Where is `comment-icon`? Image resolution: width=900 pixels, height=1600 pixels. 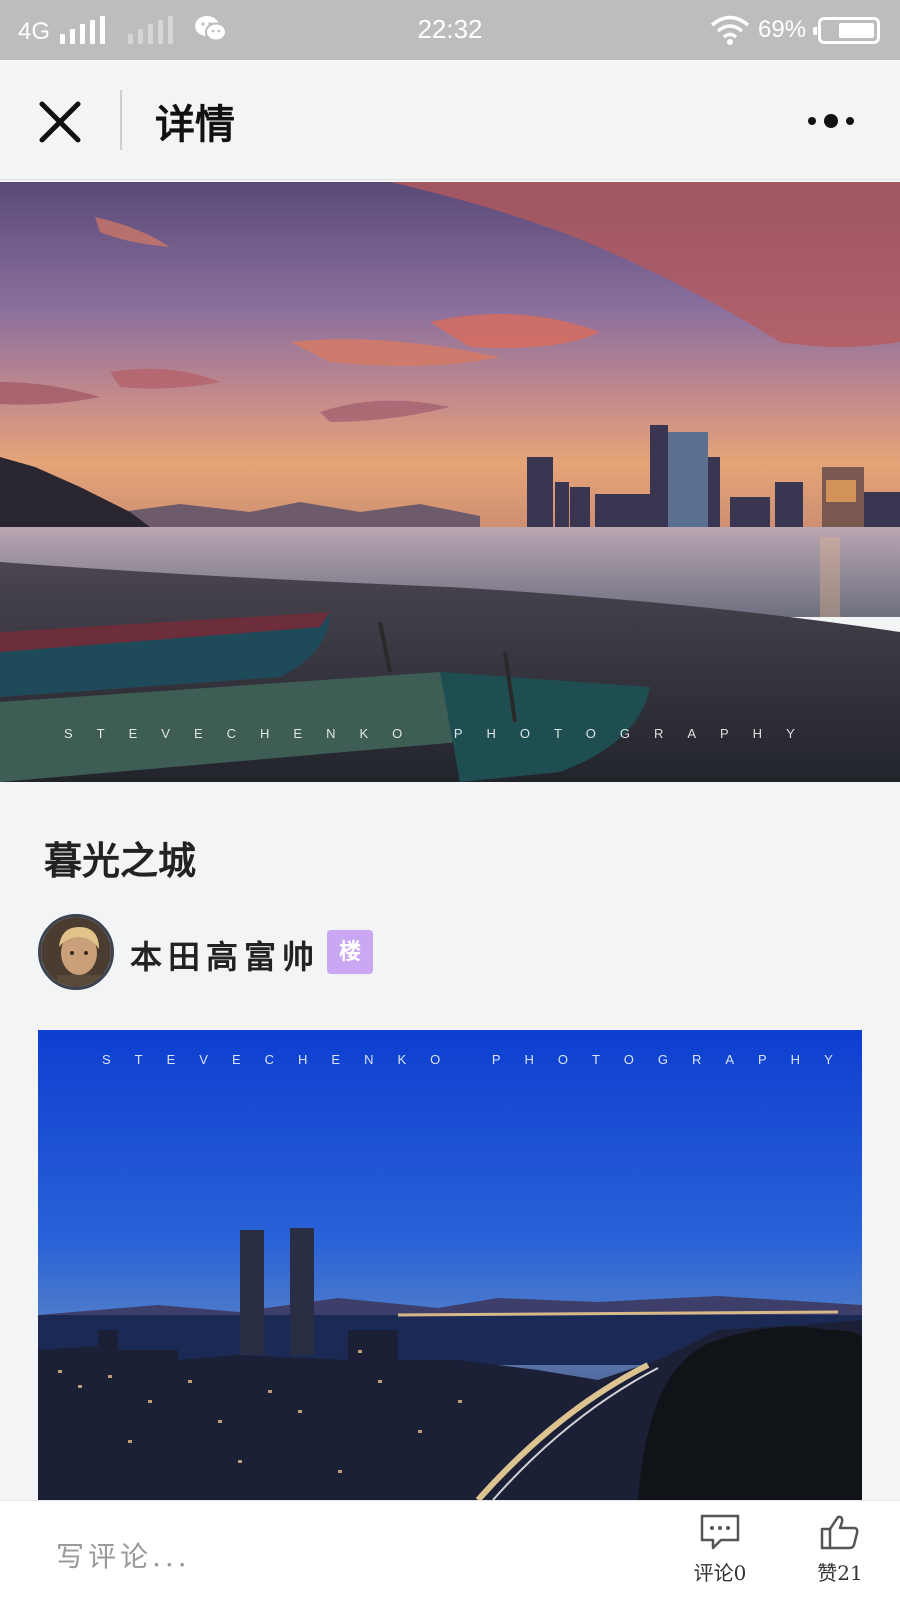 comment-icon is located at coordinates (720, 1532).